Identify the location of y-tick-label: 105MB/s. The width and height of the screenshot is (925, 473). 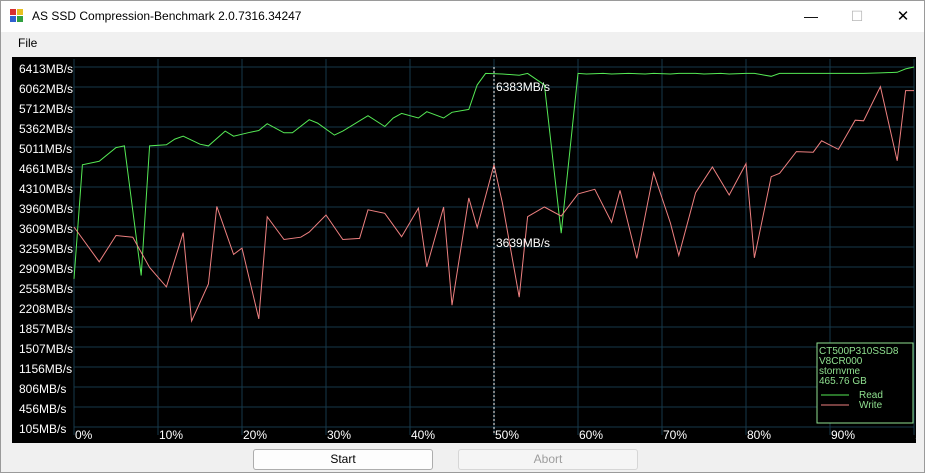
(42, 429).